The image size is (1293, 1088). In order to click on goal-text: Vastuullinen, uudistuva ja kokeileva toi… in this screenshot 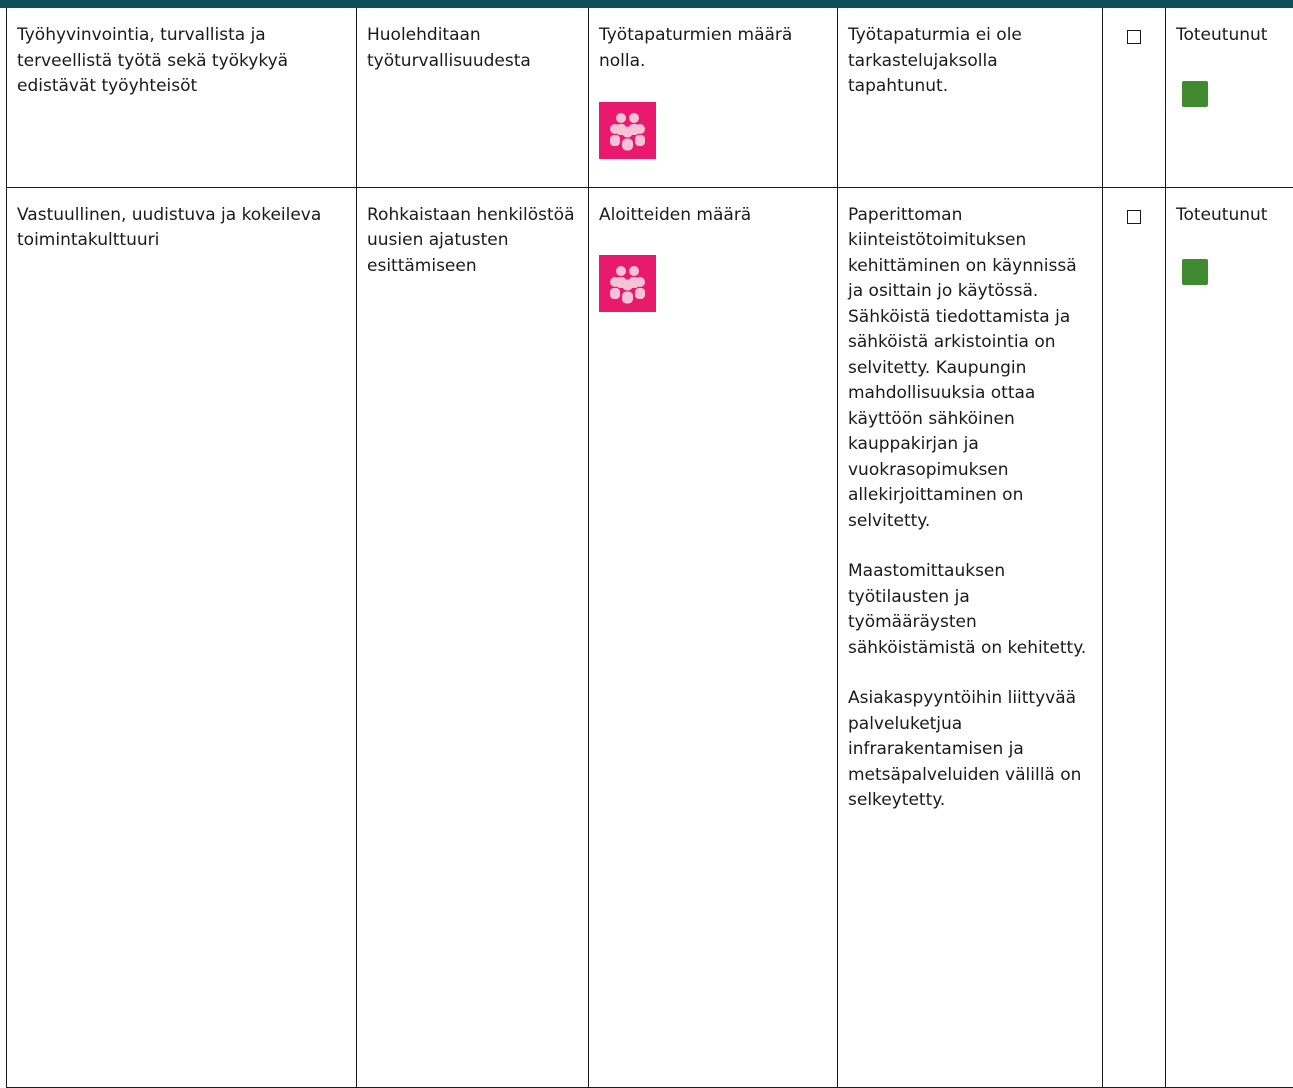, I will do `click(181, 228)`.